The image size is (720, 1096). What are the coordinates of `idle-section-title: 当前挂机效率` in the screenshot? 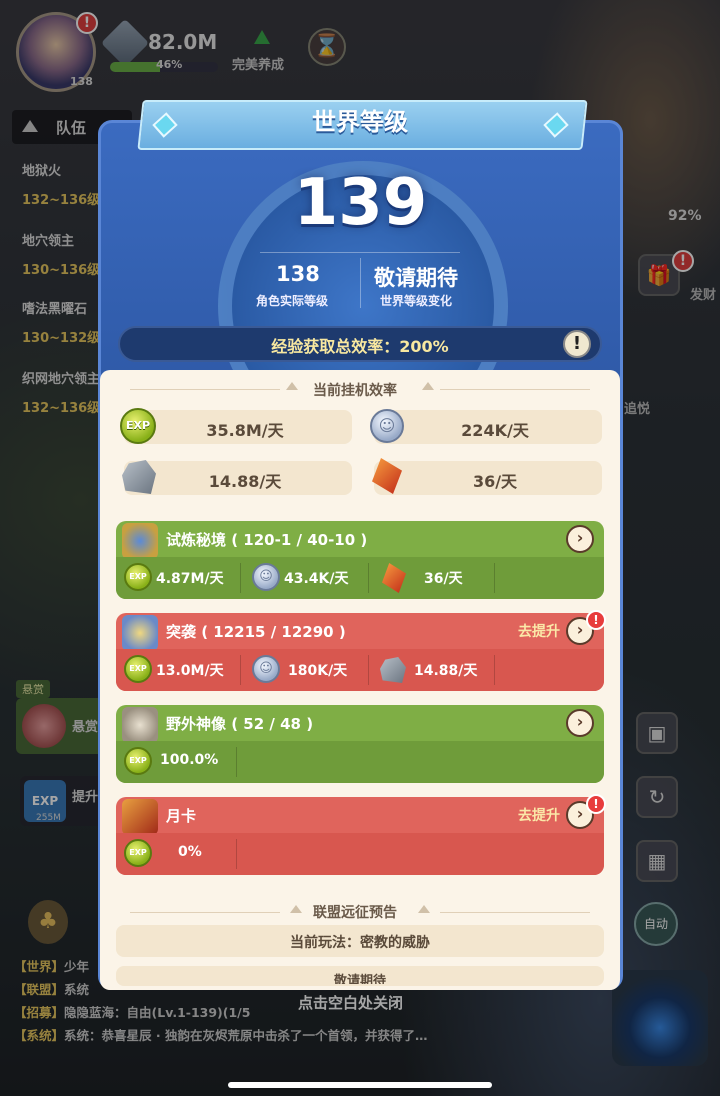 It's located at (355, 391).